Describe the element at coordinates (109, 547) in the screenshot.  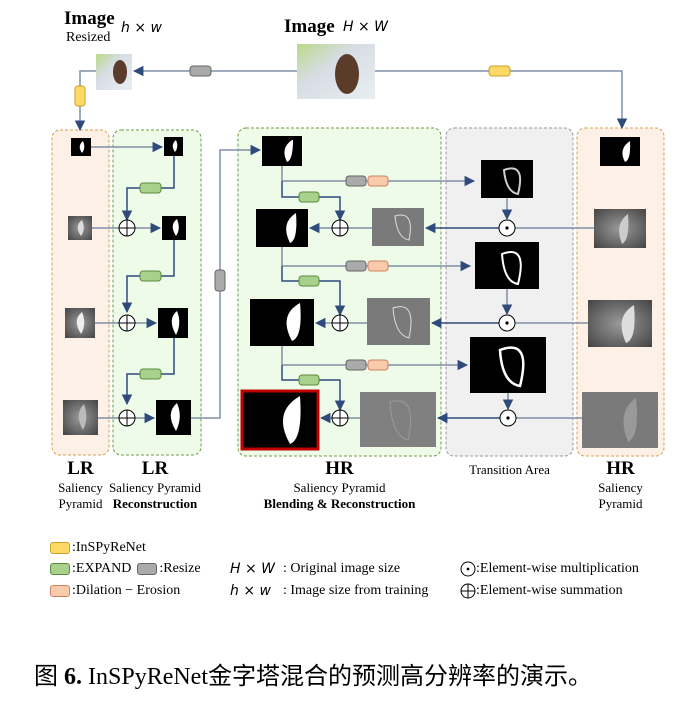
I see `legend-inspyrenet-label: :InSPyReNet` at that location.